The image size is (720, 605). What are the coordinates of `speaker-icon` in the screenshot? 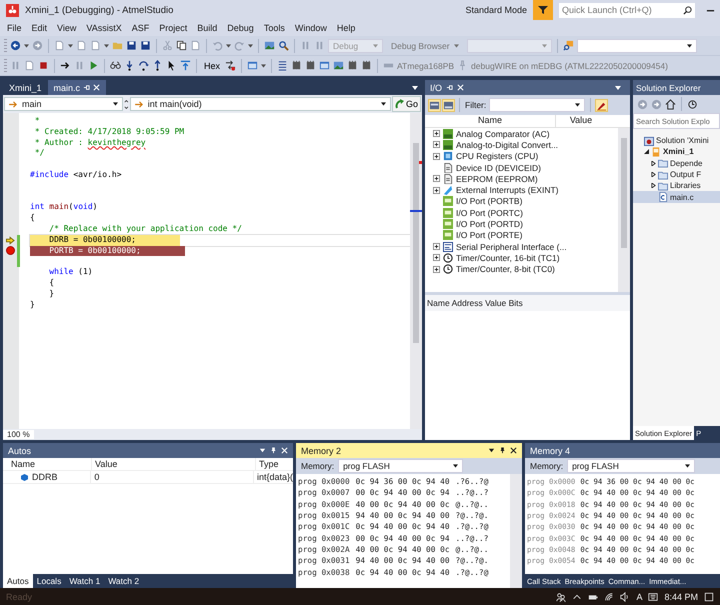 It's located at (625, 597).